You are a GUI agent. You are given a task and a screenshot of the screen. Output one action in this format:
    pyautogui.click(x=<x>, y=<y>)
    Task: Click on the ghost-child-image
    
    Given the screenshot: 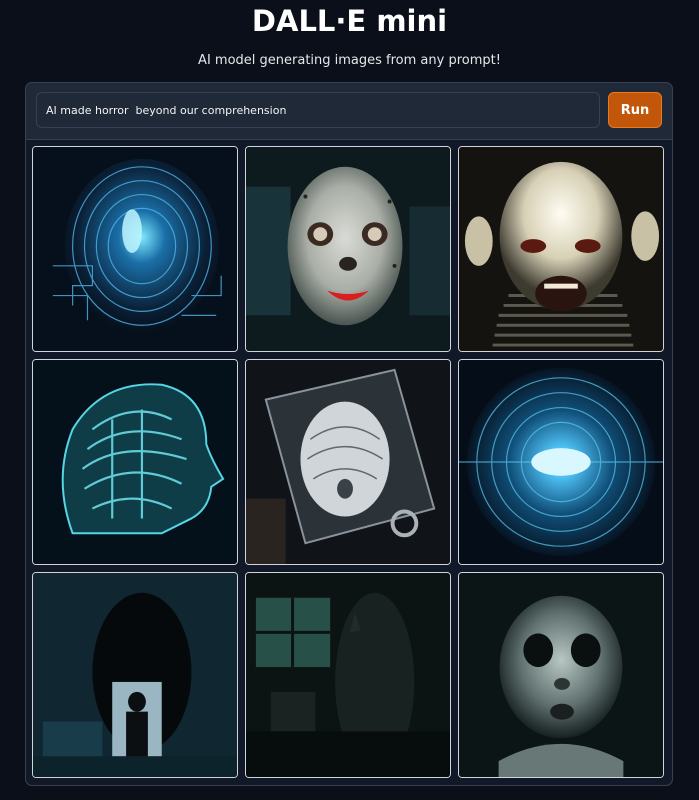 What is the action you would take?
    pyautogui.click(x=561, y=675)
    